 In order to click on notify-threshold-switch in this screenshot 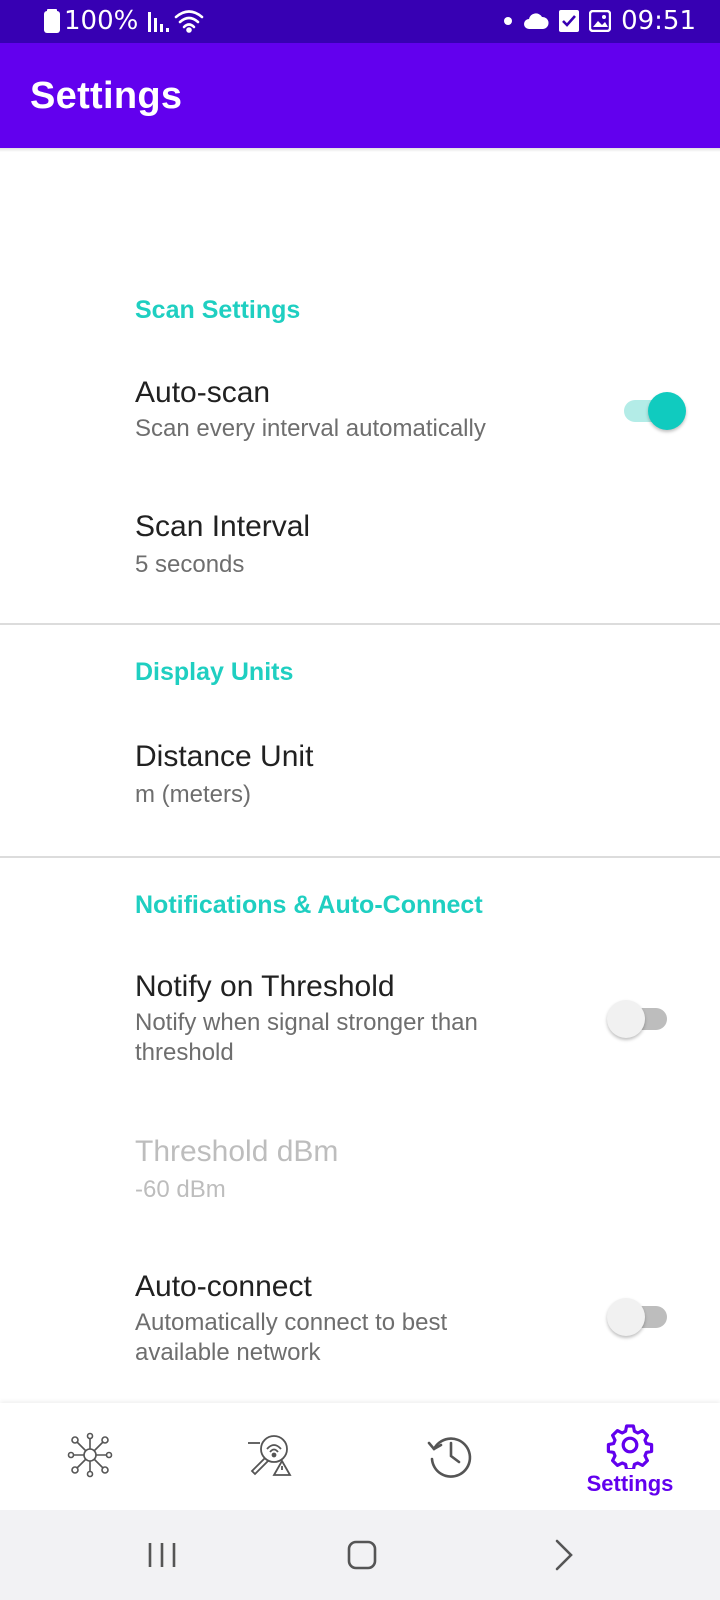, I will do `click(639, 1017)`.